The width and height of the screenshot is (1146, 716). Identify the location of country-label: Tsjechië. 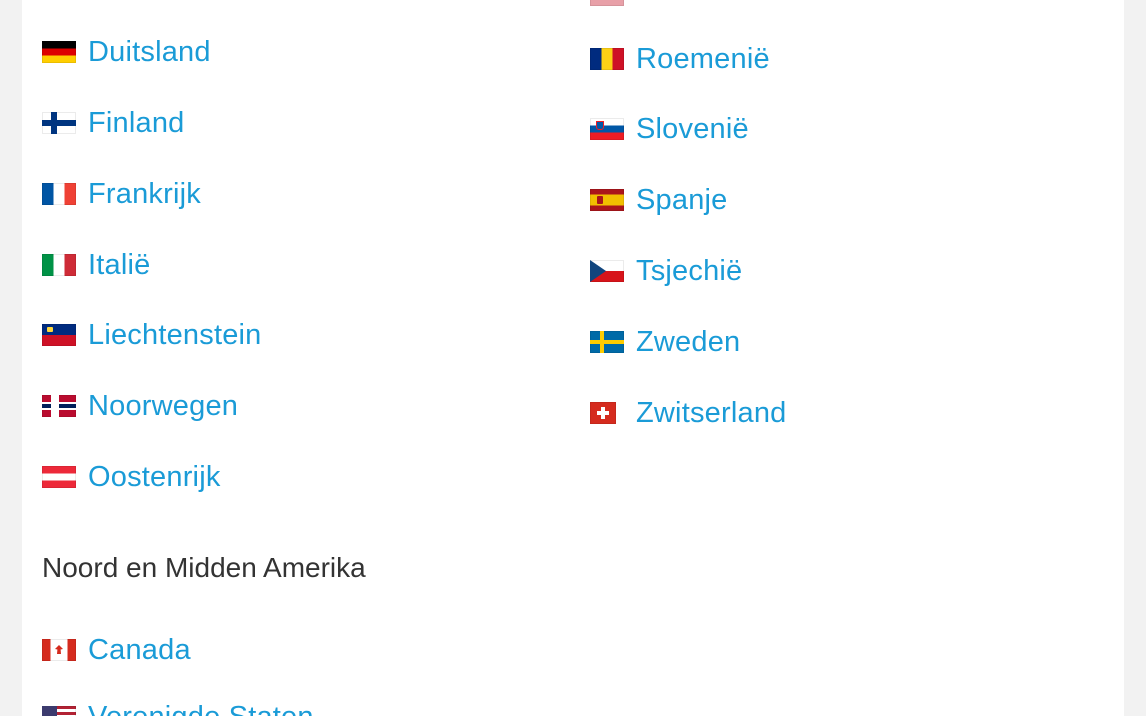
(689, 270).